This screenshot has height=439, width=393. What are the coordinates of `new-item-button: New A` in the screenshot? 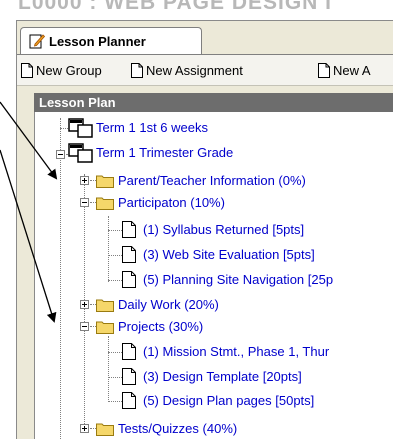 It's located at (355, 71).